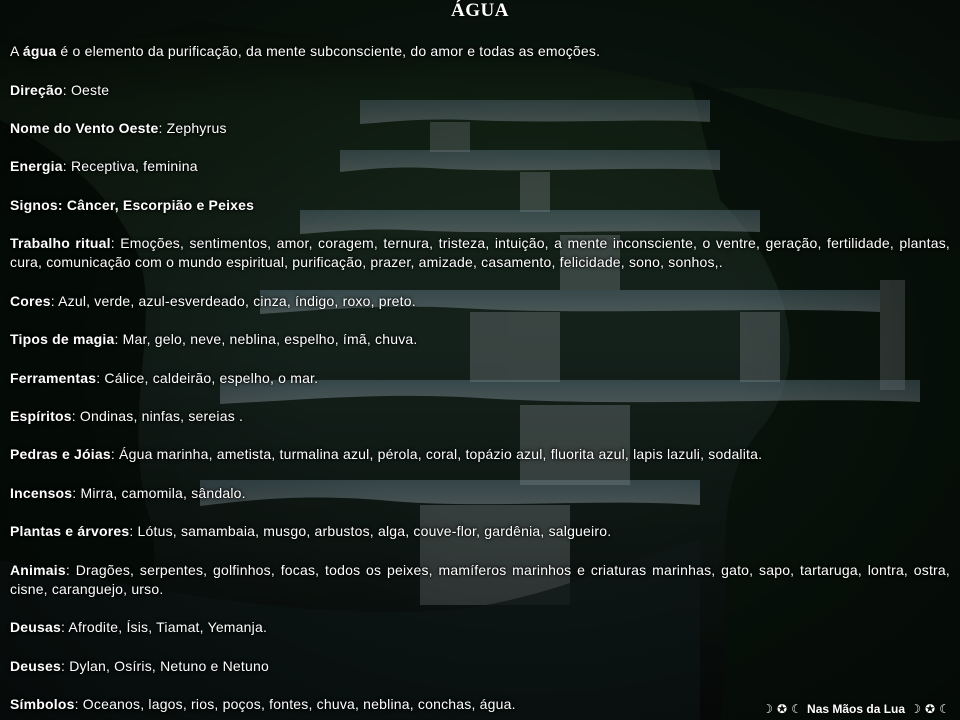 This screenshot has height=720, width=960. Describe the element at coordinates (164, 627) in the screenshot. I see `item-value: : Afrodite, Ísis, Tiamat, Yemanja.` at that location.